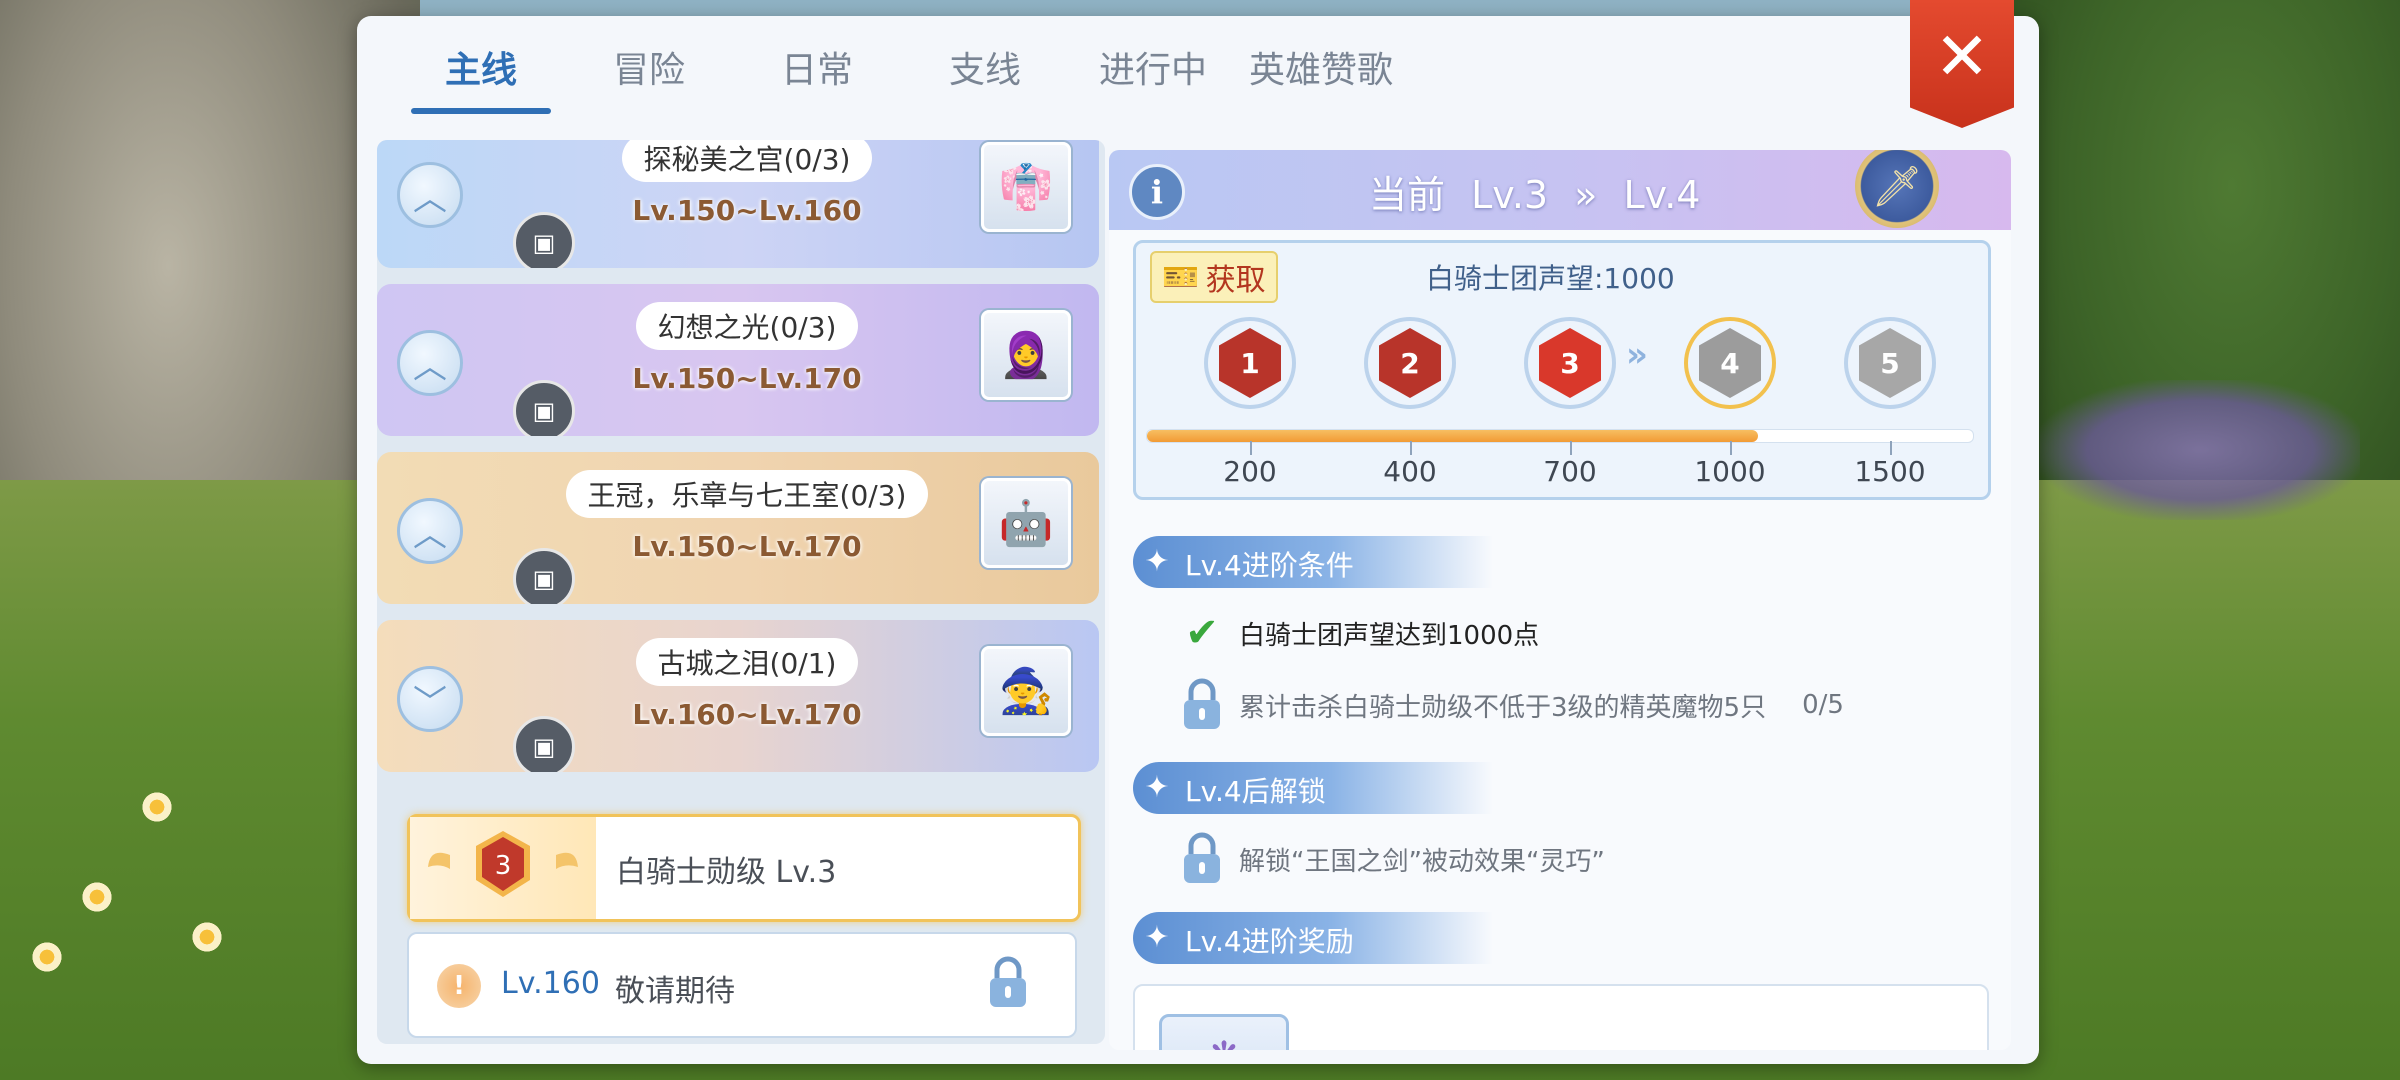 The image size is (2400, 1080). What do you see at coordinates (747, 714) in the screenshot?
I see `quest-level-range: Lv.160~Lv.170` at bounding box center [747, 714].